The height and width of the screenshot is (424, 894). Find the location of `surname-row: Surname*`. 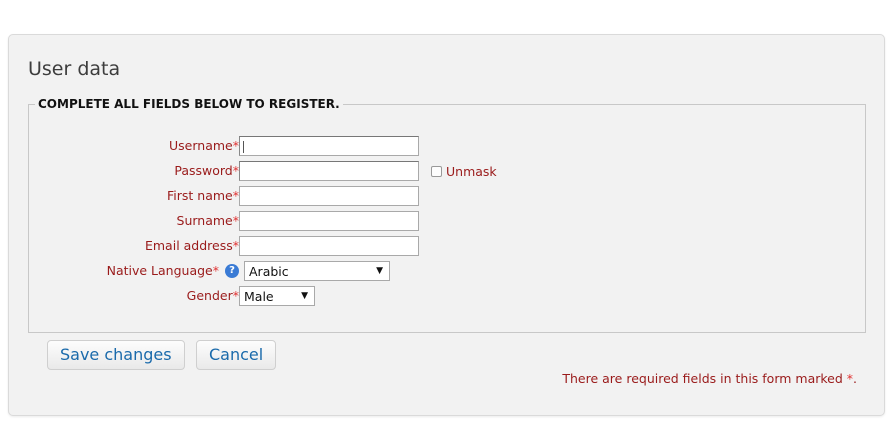

surname-row: Surname* is located at coordinates (224, 221).